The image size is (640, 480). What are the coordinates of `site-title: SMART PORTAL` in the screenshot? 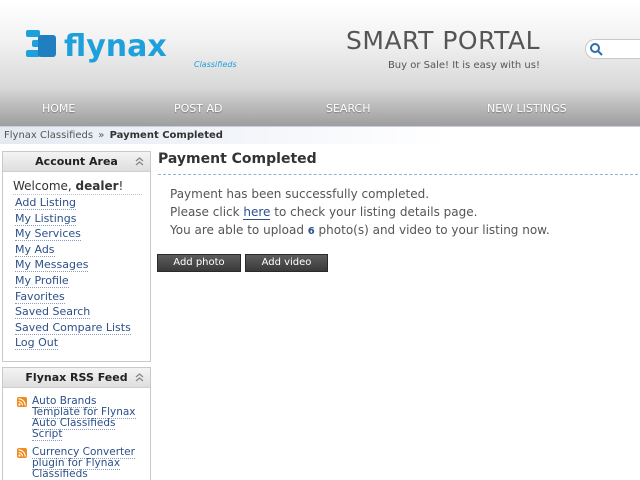 It's located at (443, 40).